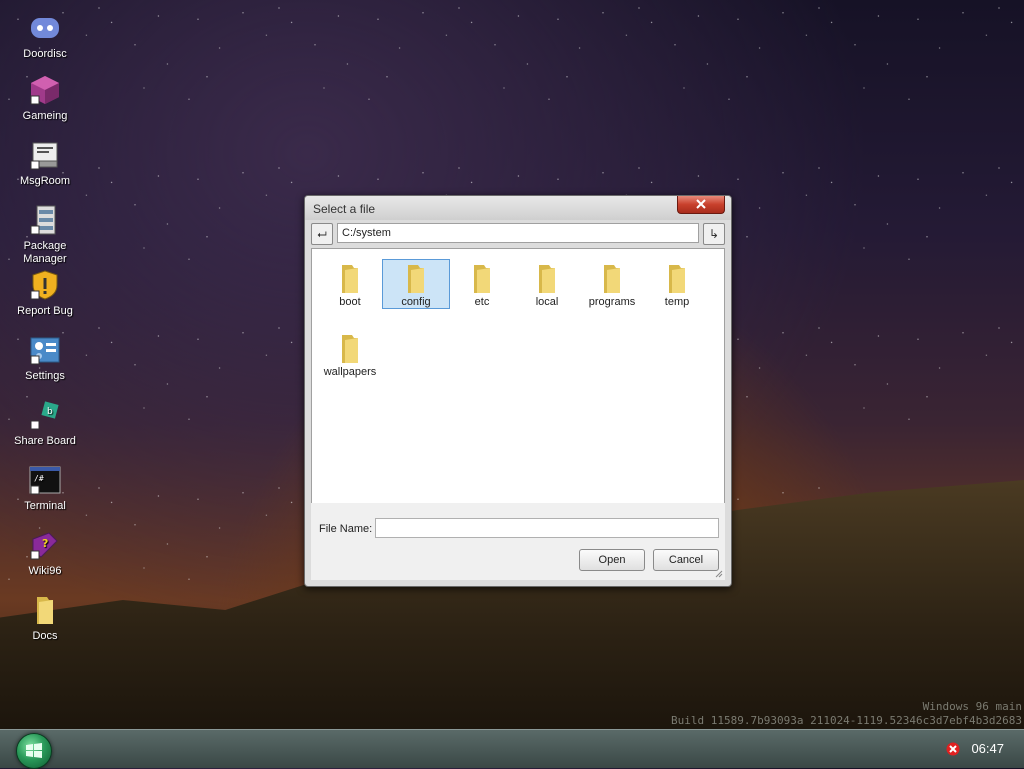 Image resolution: width=1024 pixels, height=769 pixels. What do you see at coordinates (686, 560) in the screenshot?
I see `cancel-button: Cancel` at bounding box center [686, 560].